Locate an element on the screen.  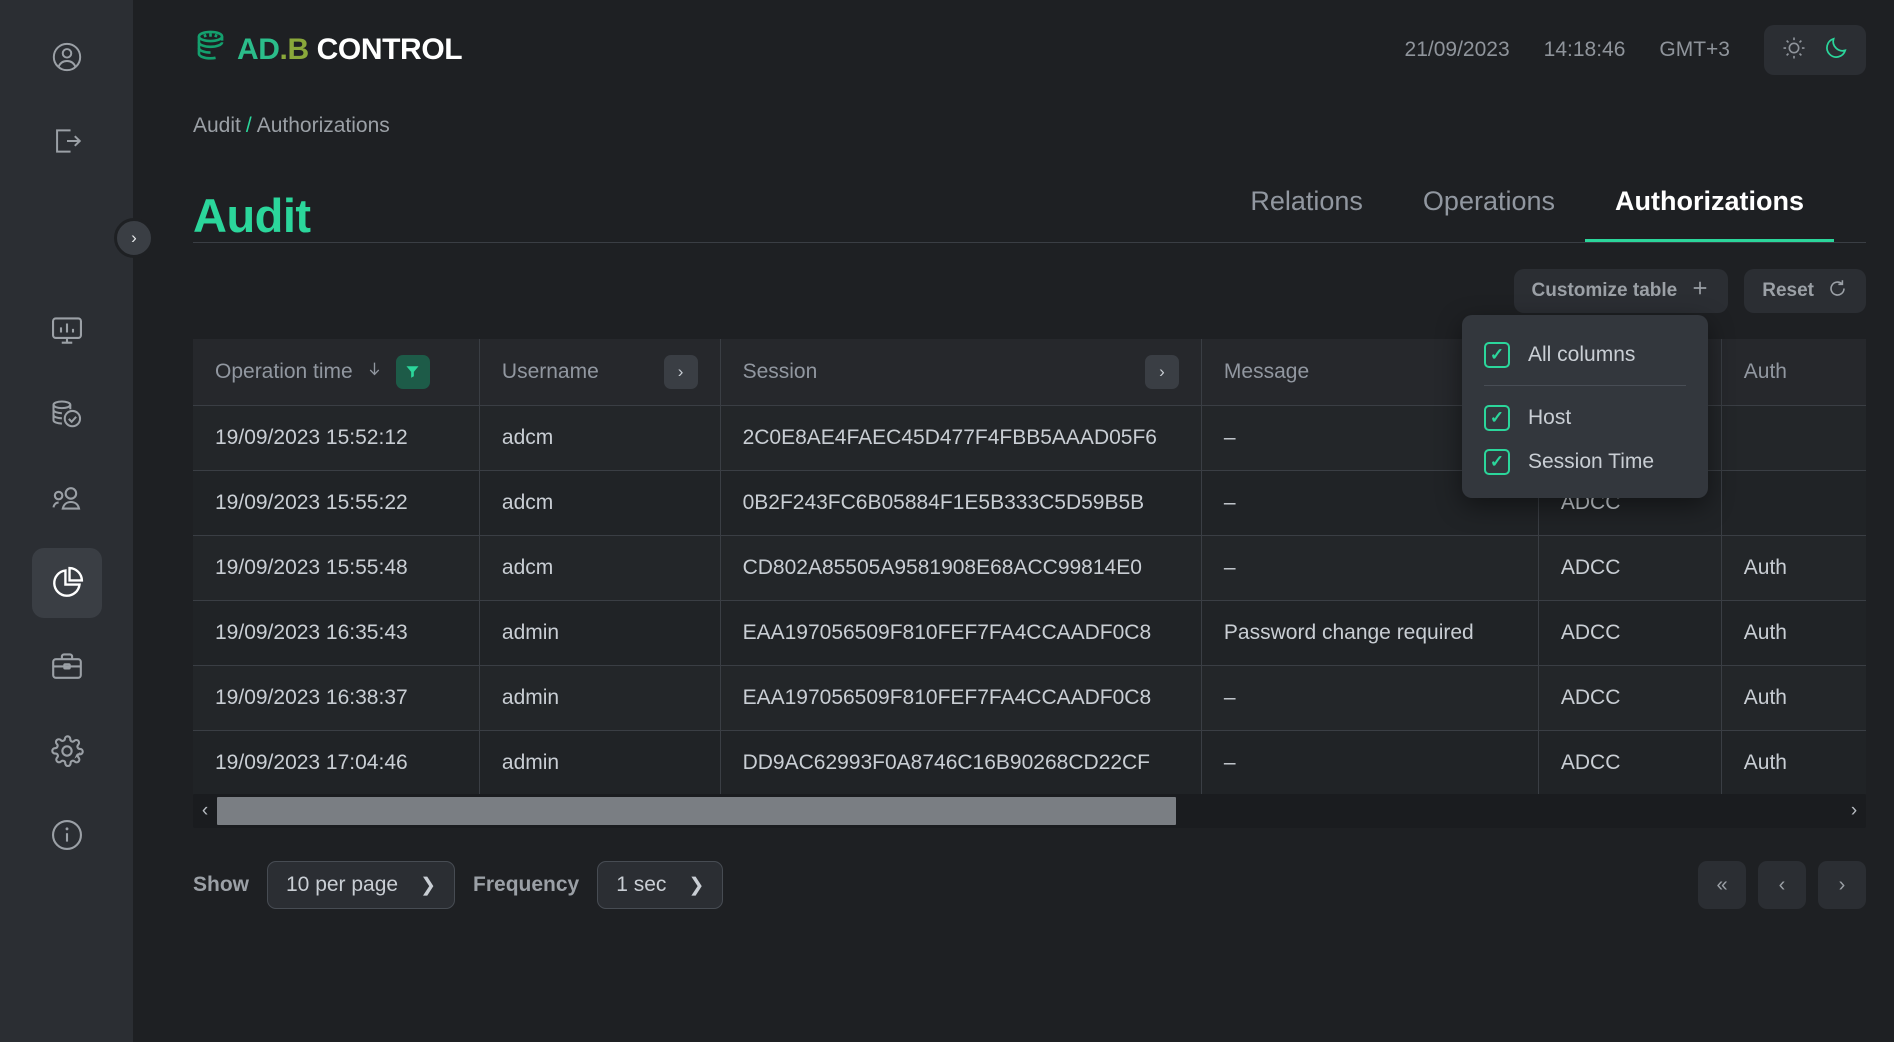
column-header-session: Session › is located at coordinates (961, 372).